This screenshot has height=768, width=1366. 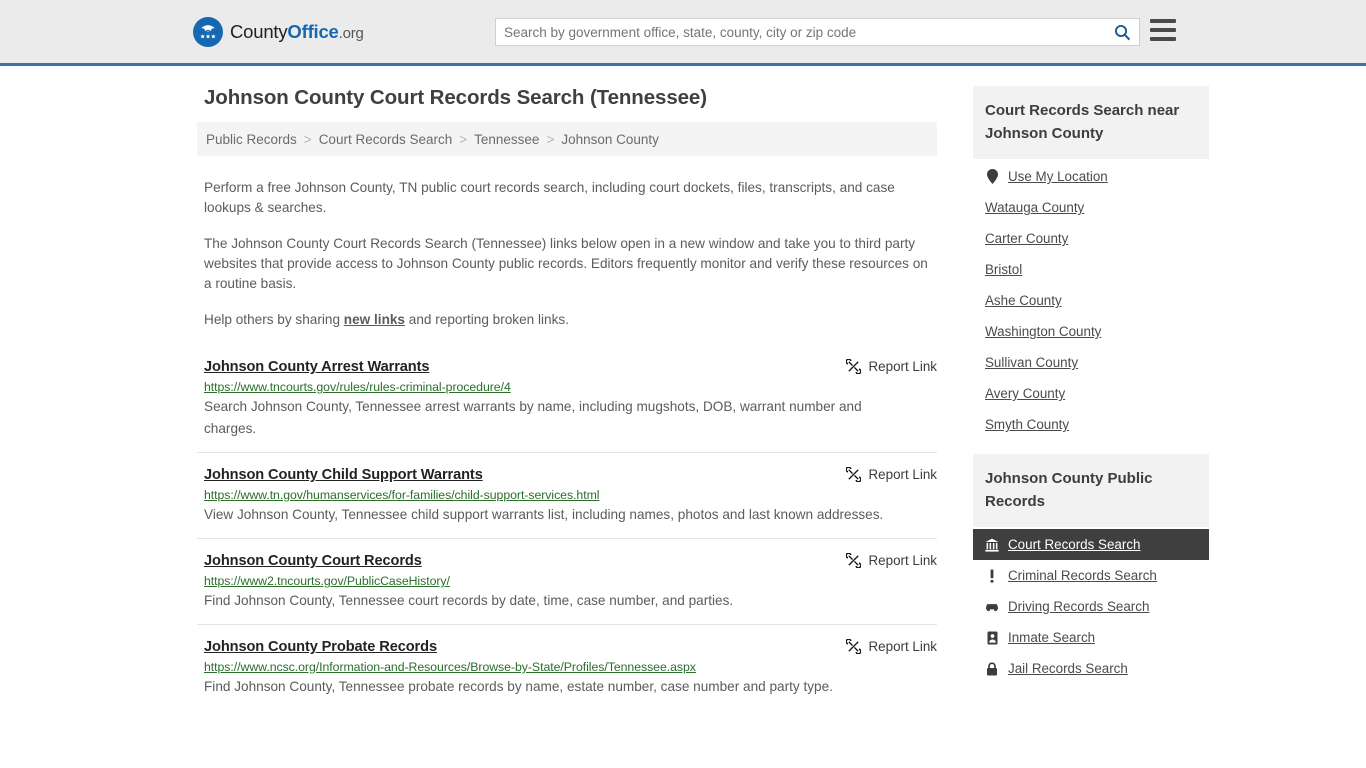 I want to click on search-input, so click(x=800, y=32).